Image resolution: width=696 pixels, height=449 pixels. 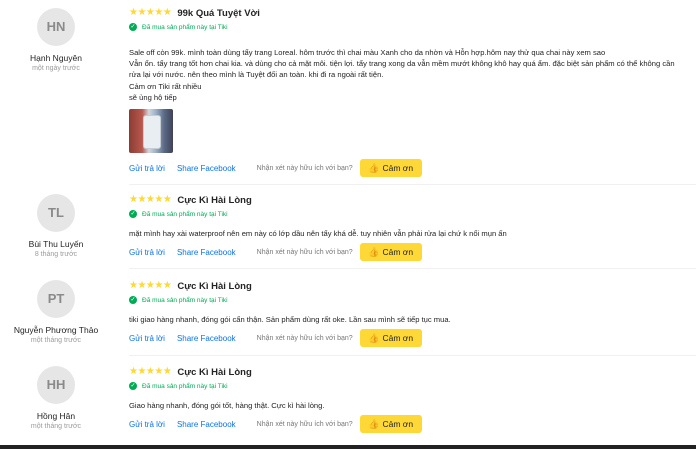 I want to click on reviewer-name: Nguyễn Phương Thảo, so click(x=56, y=330).